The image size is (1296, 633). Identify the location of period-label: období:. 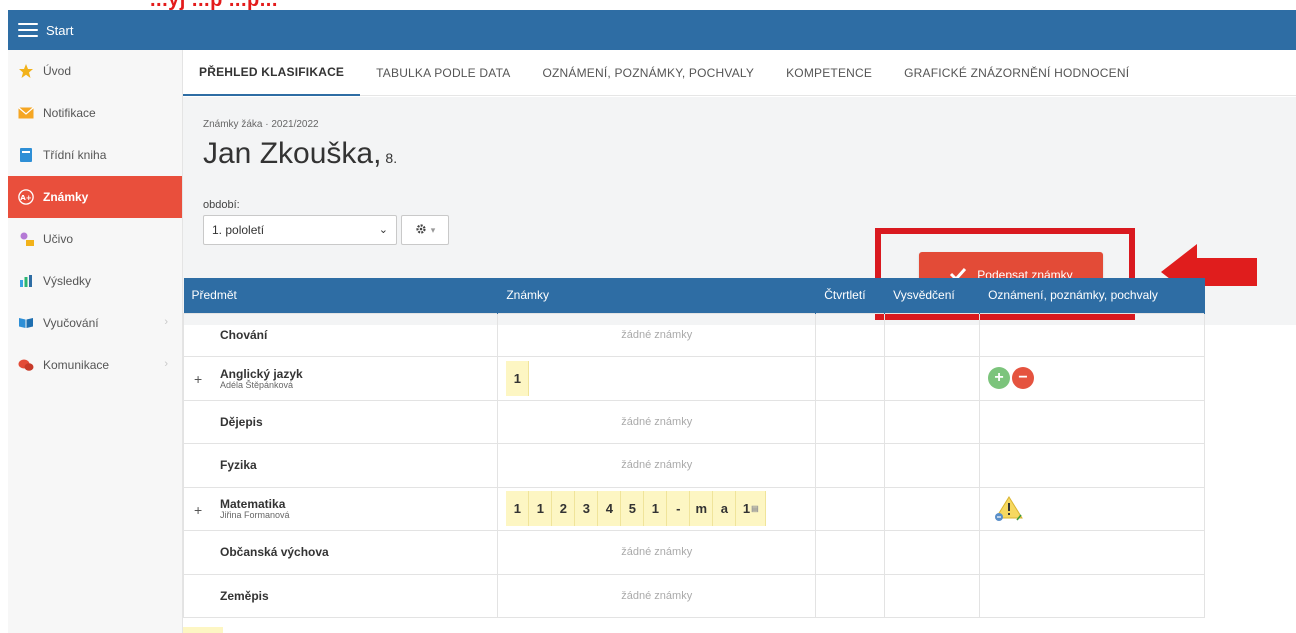
(221, 205).